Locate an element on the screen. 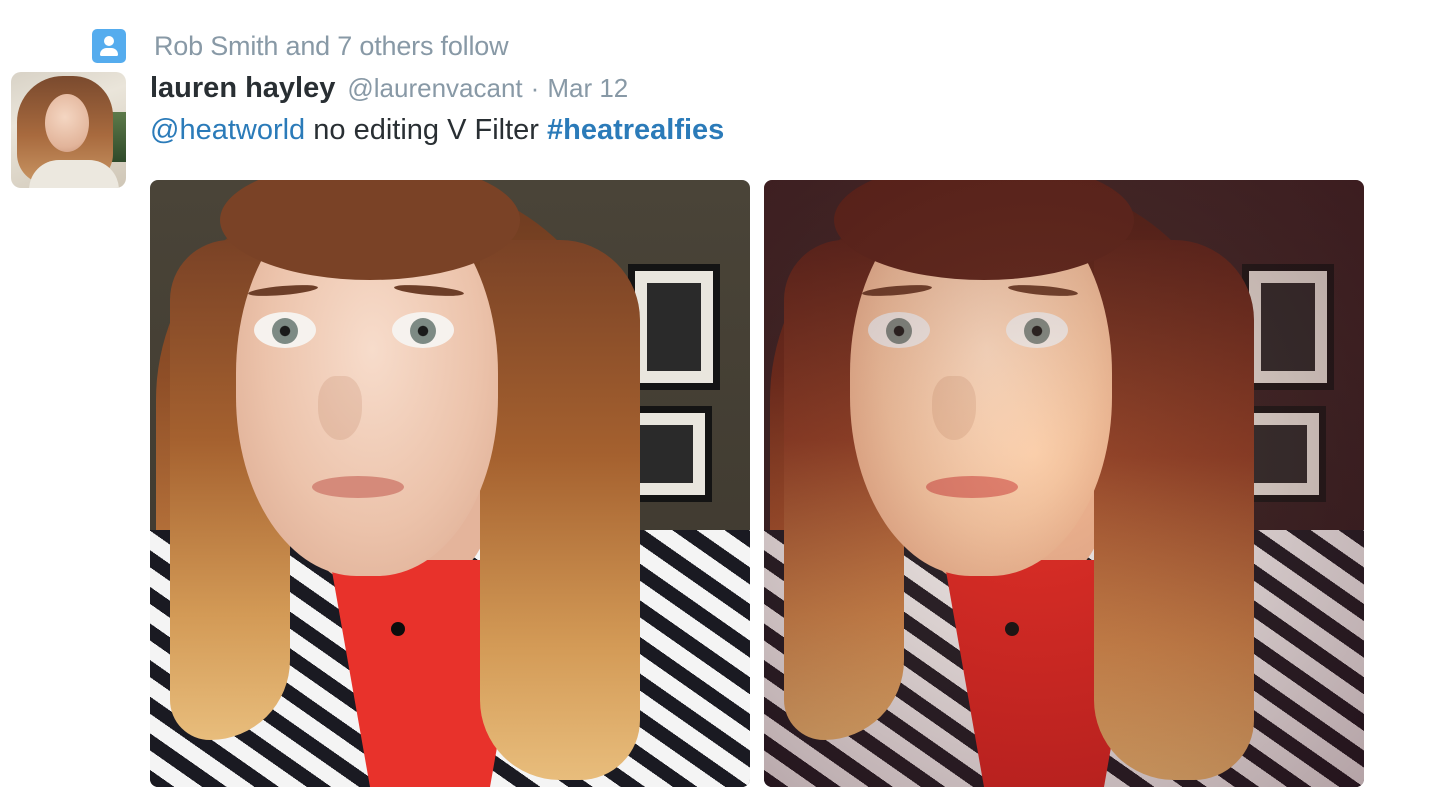 The width and height of the screenshot is (1440, 806). hashtag-link: #heatrealfies is located at coordinates (635, 130).